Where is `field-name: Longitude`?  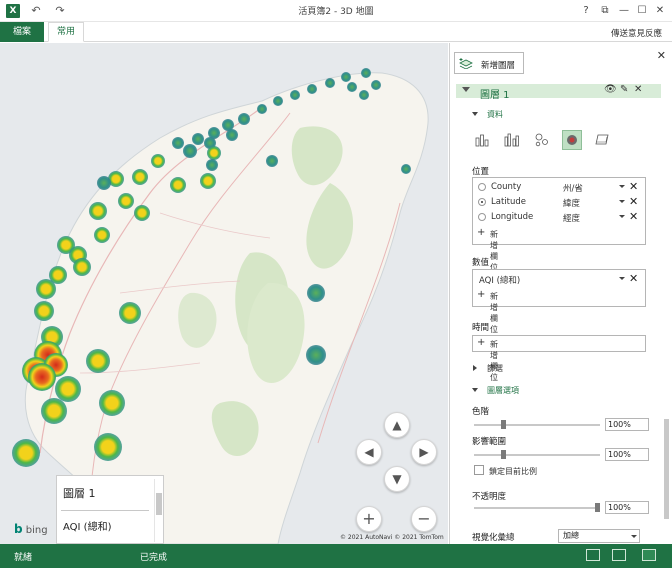 field-name: Longitude is located at coordinates (512, 217).